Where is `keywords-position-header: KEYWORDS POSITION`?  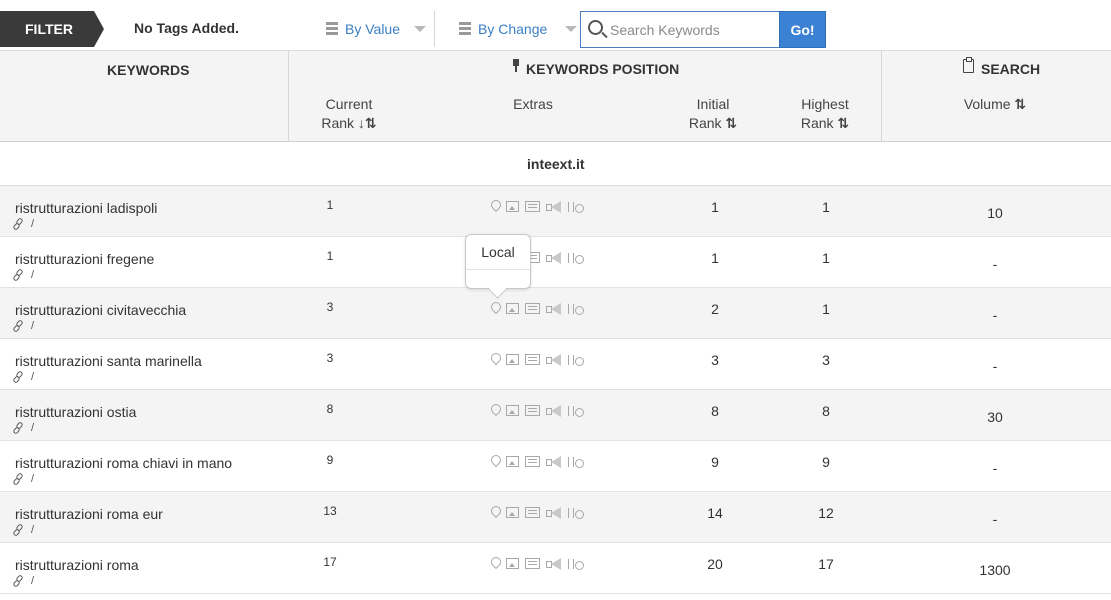
keywords-position-header: KEYWORDS POSITION is located at coordinates (595, 68).